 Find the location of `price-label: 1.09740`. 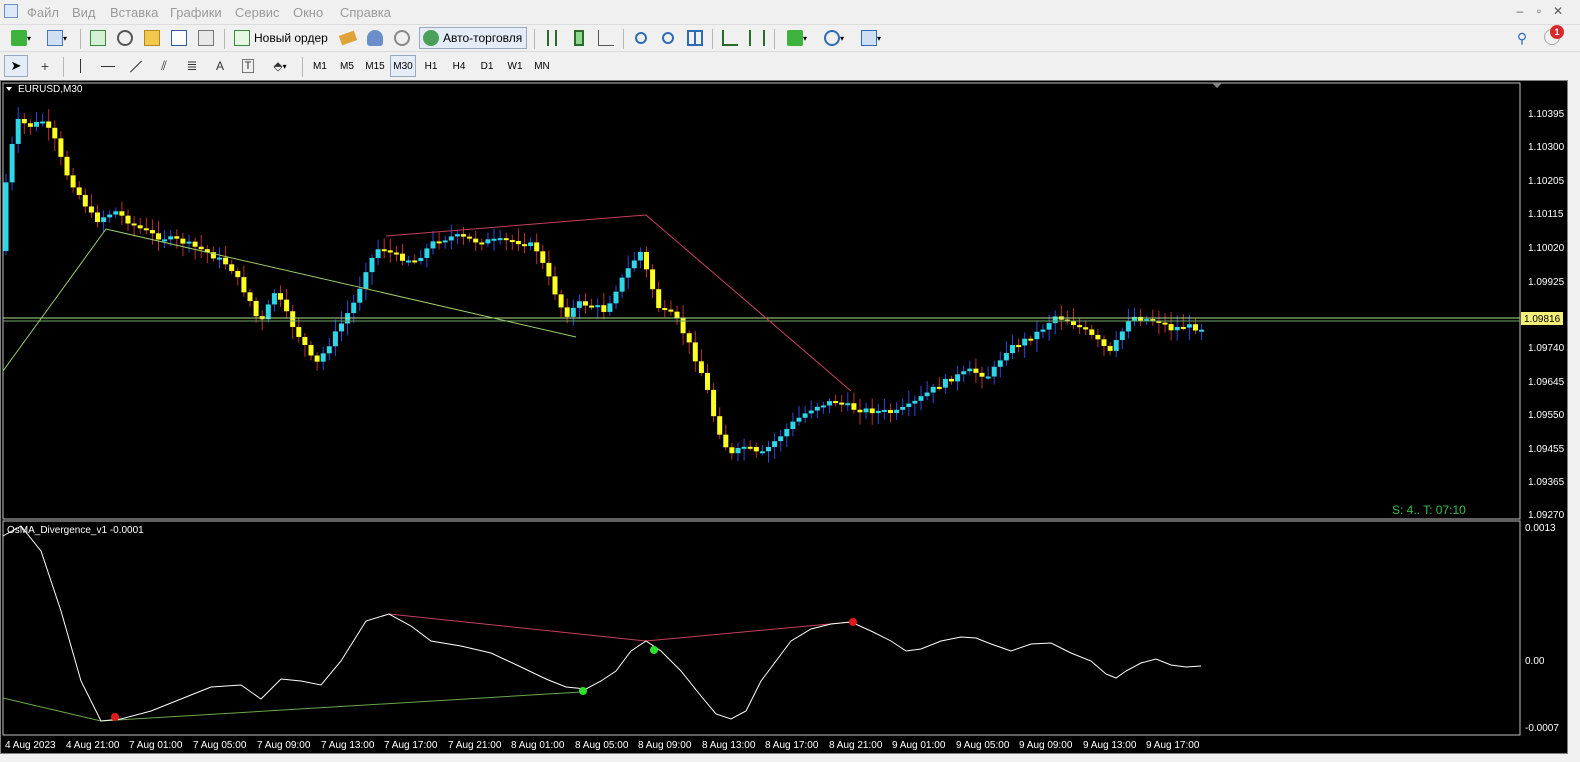

price-label: 1.09740 is located at coordinates (1546, 348).